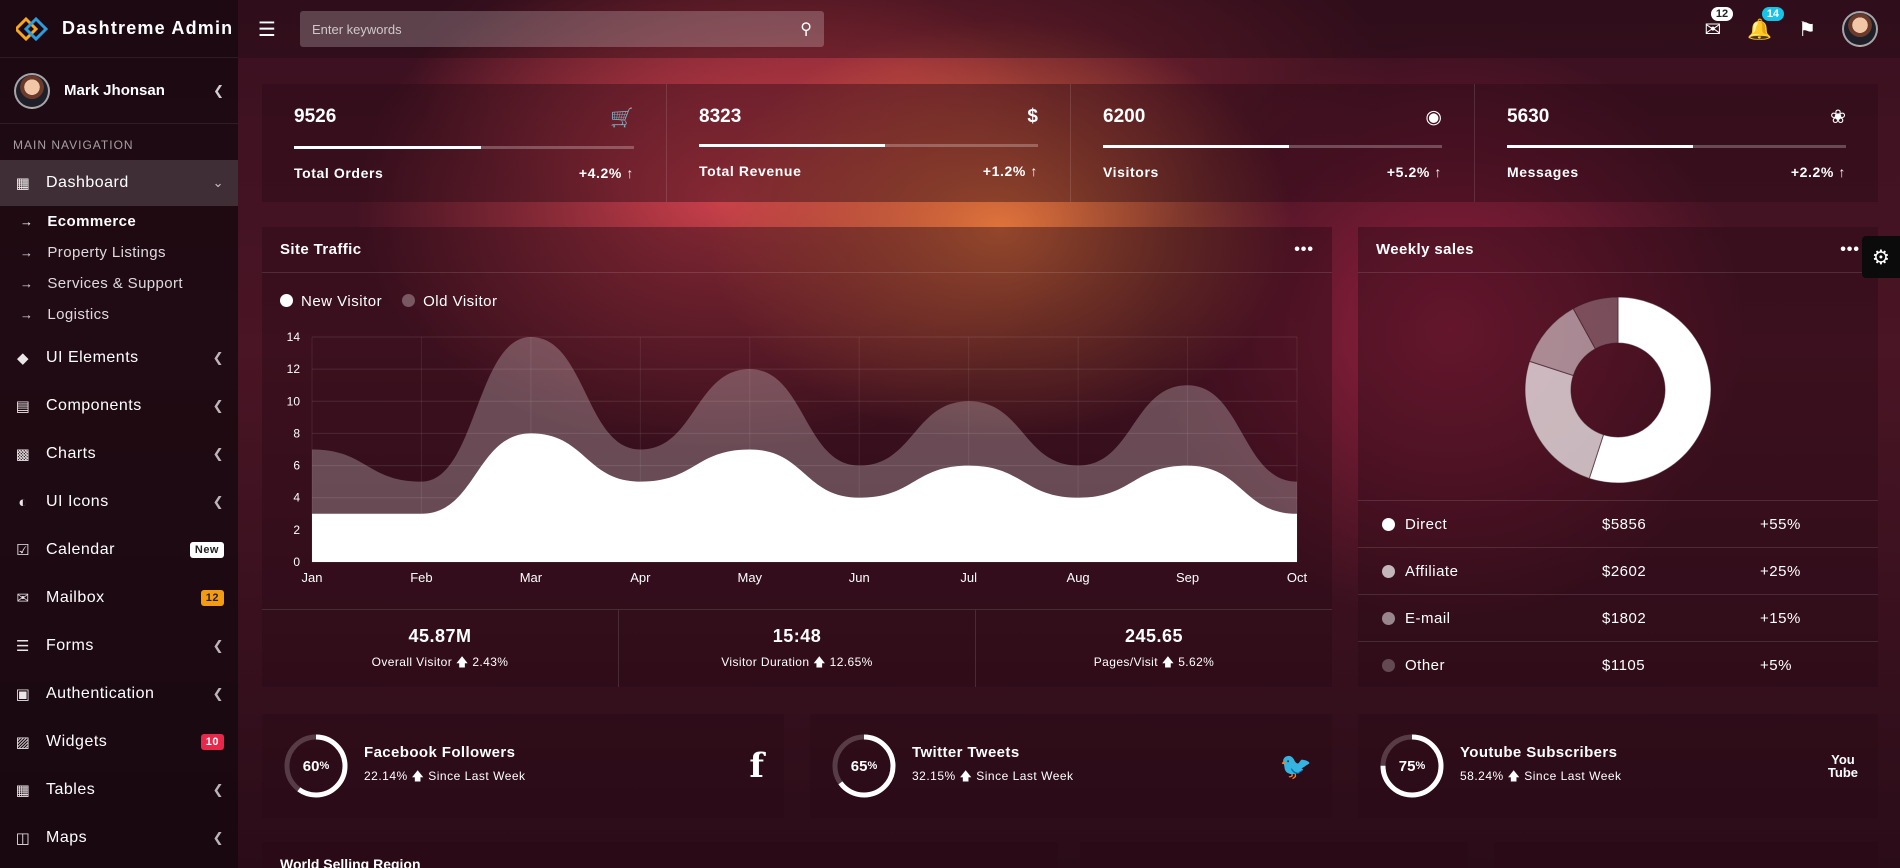 The width and height of the screenshot is (1900, 868). I want to click on sidebar-item-label: Charts, so click(71, 453).